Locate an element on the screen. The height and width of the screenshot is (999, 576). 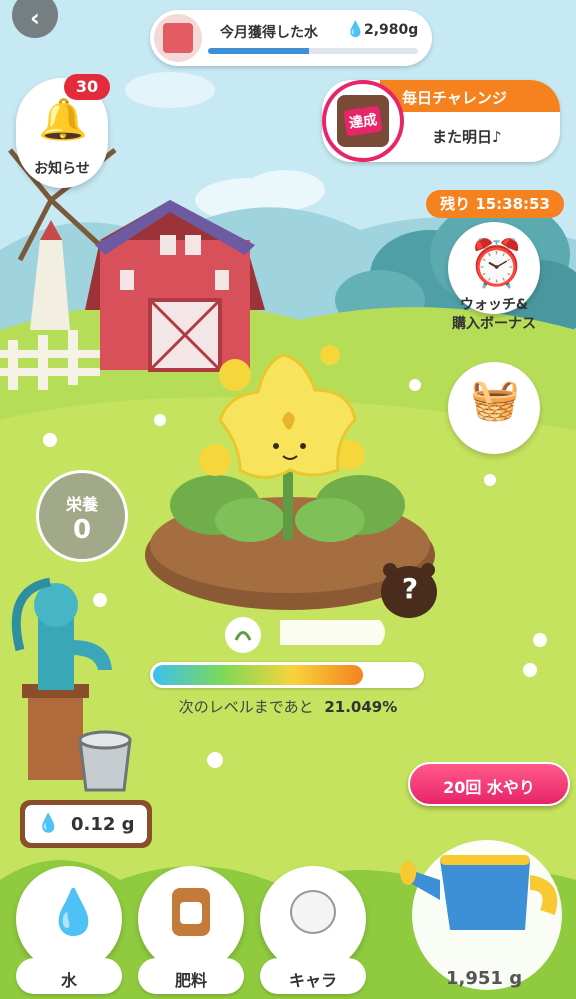
bell-icon: 🔔 is located at coordinates (63, 120).